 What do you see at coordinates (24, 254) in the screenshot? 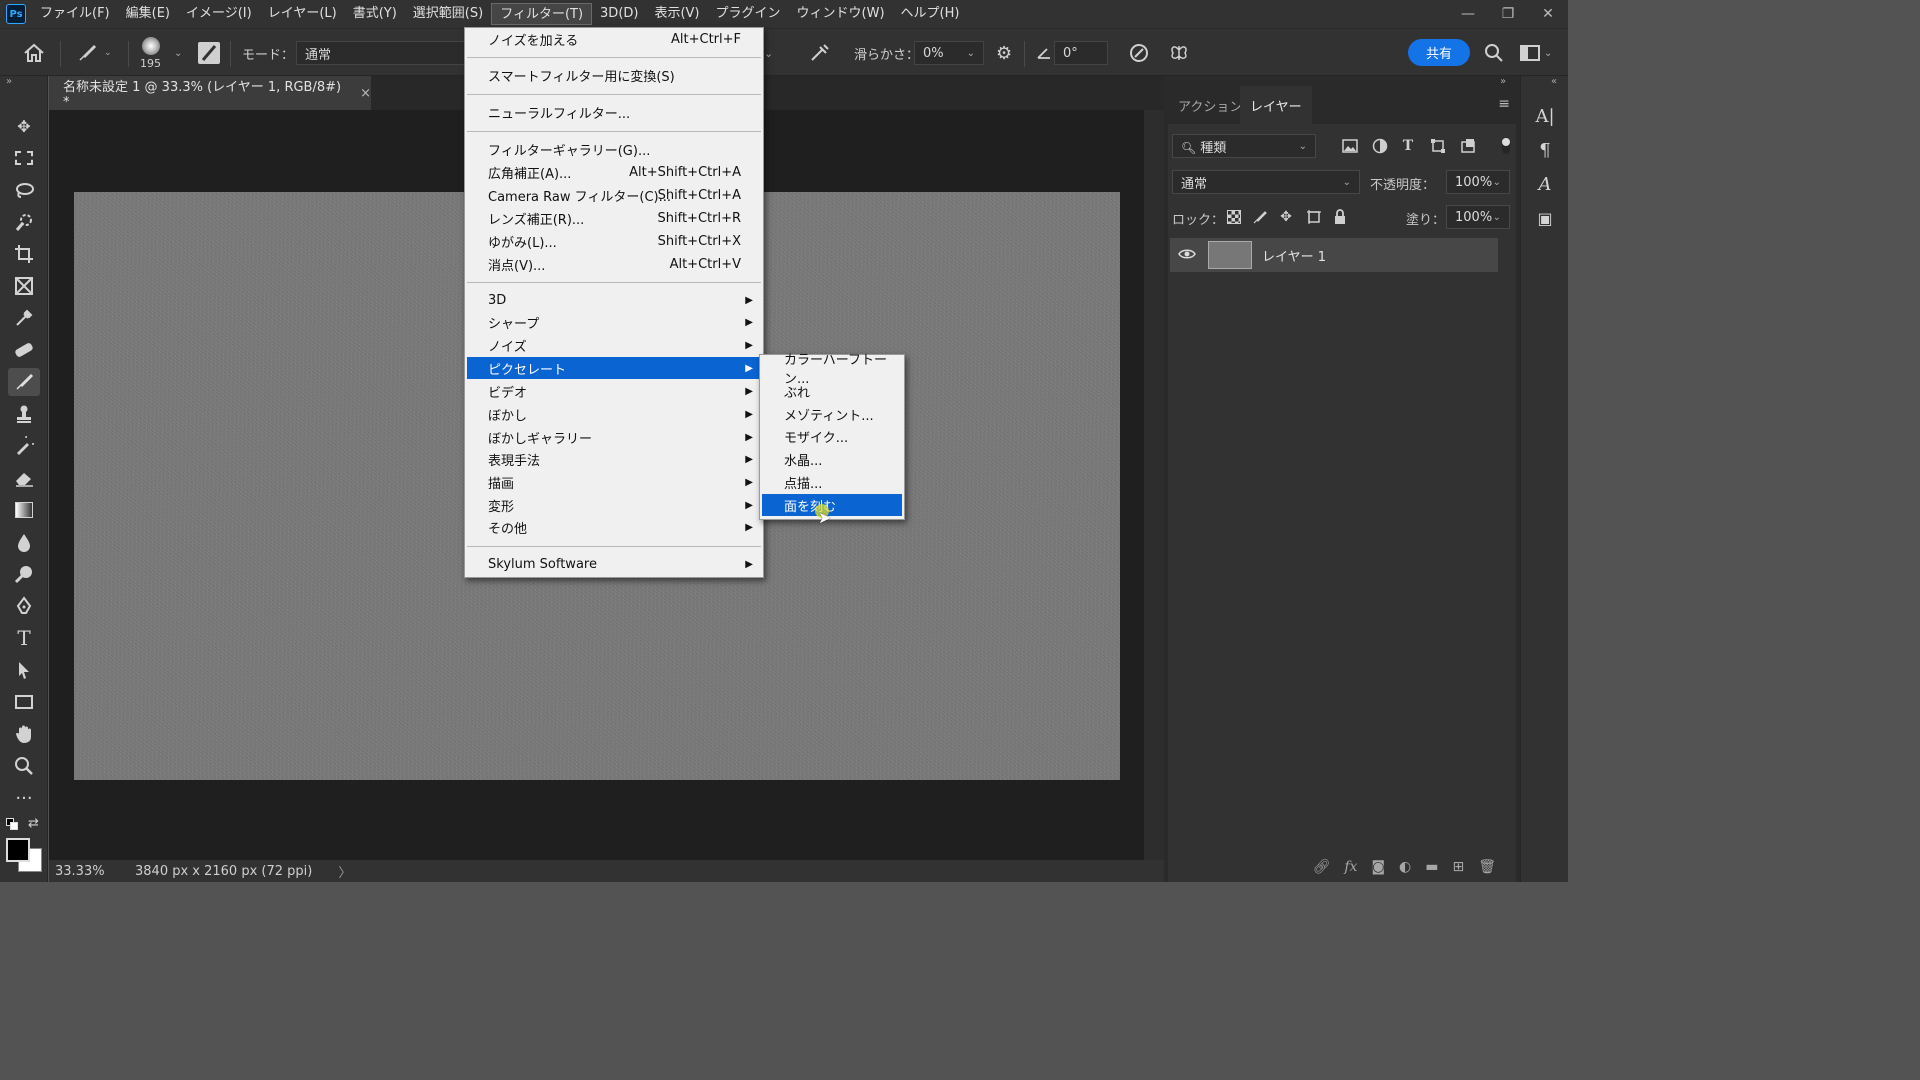
I see `crop-tool-icon` at bounding box center [24, 254].